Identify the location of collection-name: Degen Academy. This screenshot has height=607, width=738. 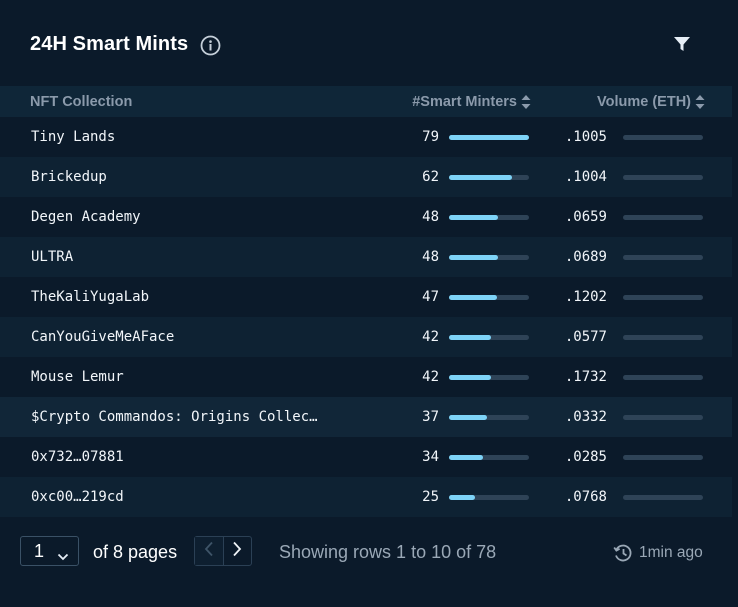
(86, 217).